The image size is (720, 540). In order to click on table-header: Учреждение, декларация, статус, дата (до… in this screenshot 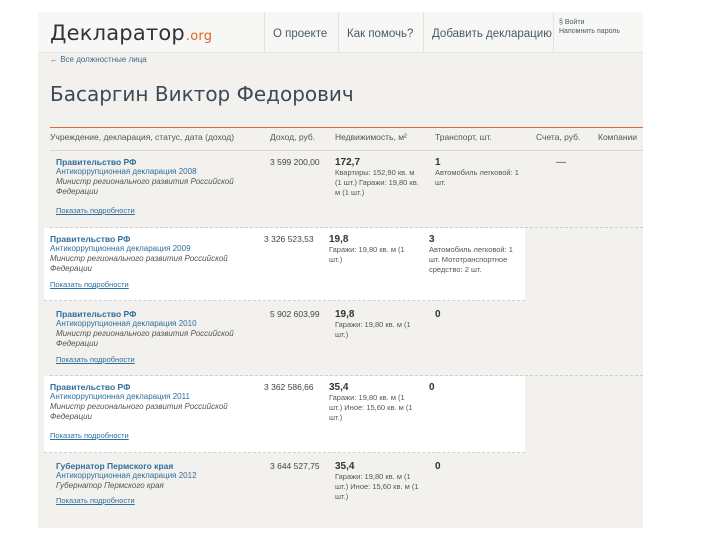, I will do `click(346, 139)`.